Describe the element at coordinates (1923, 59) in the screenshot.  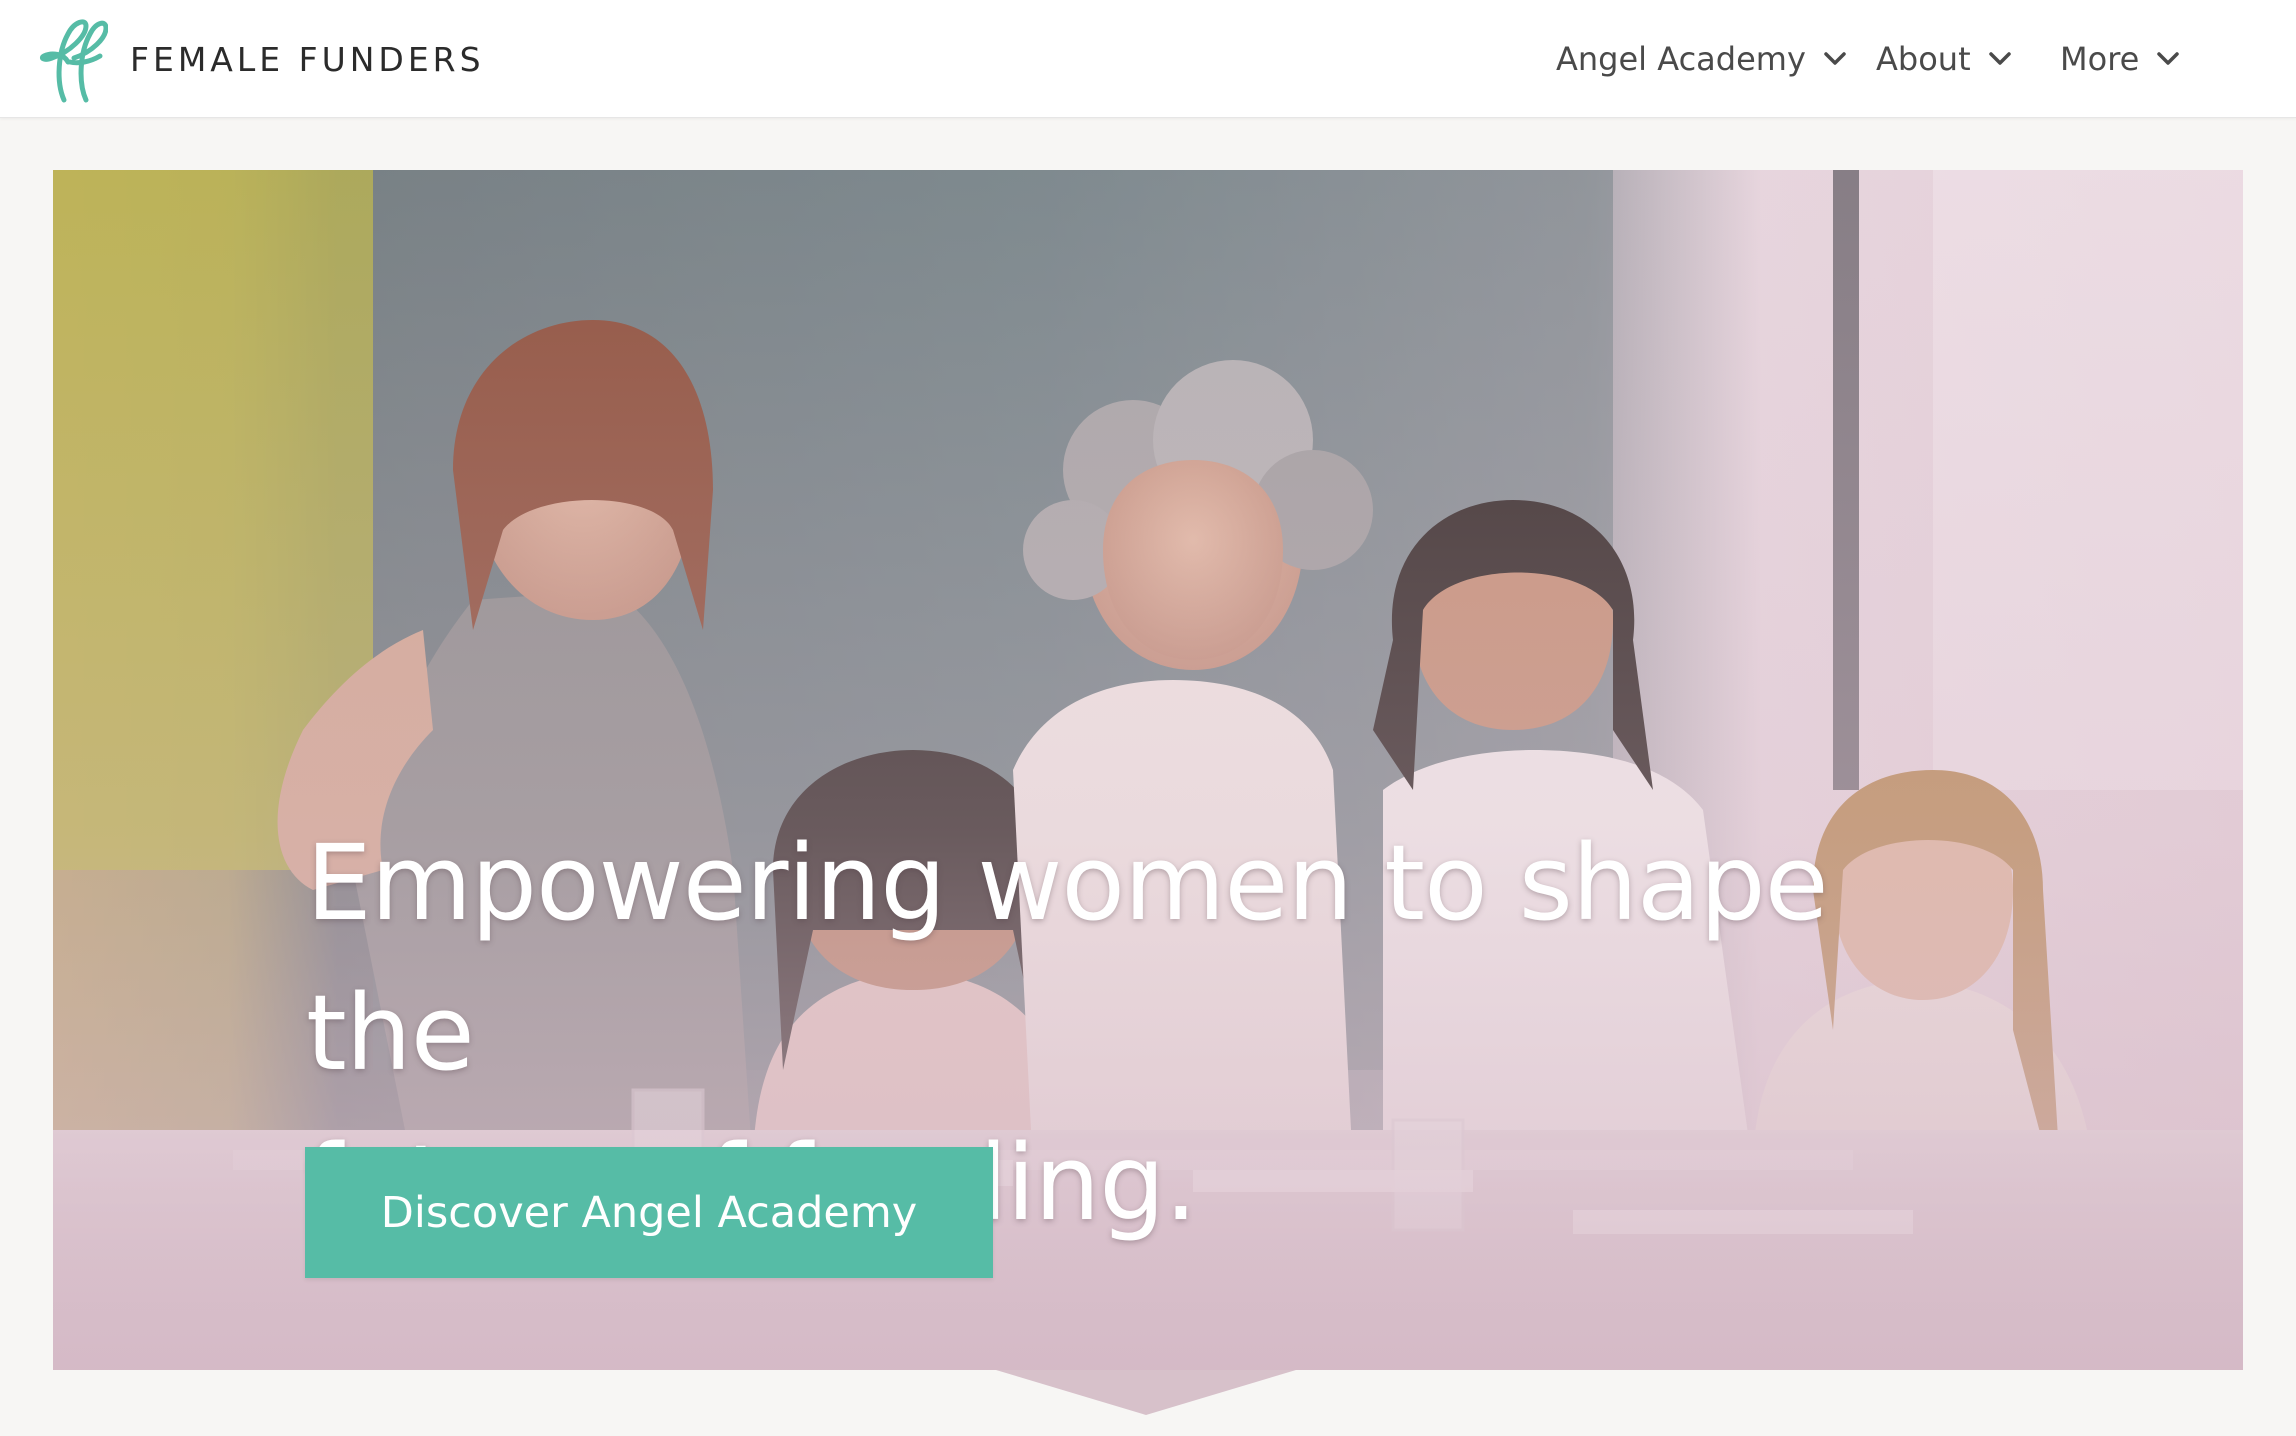
I see `nav-label: About` at that location.